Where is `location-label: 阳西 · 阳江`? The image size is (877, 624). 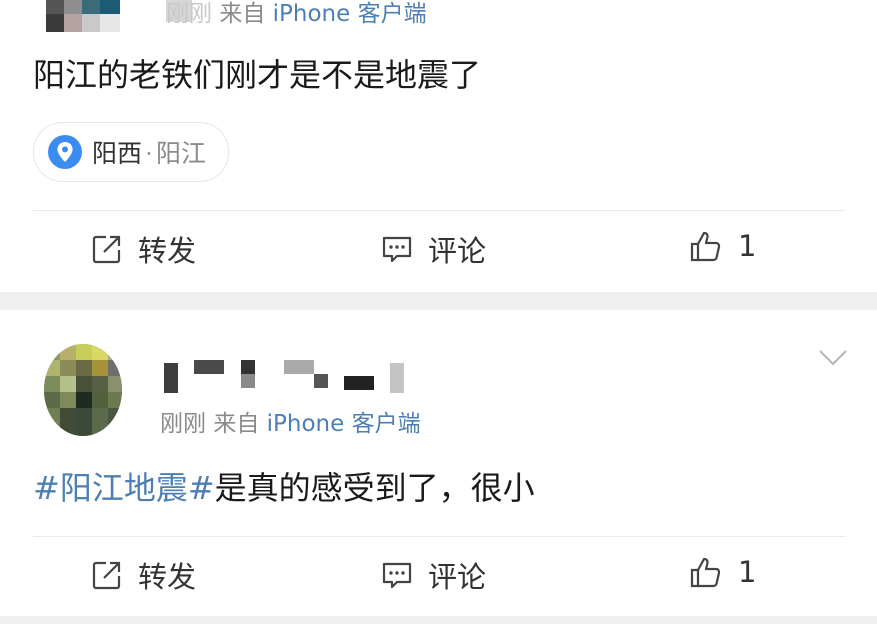 location-label: 阳西 · 阳江 is located at coordinates (149, 152).